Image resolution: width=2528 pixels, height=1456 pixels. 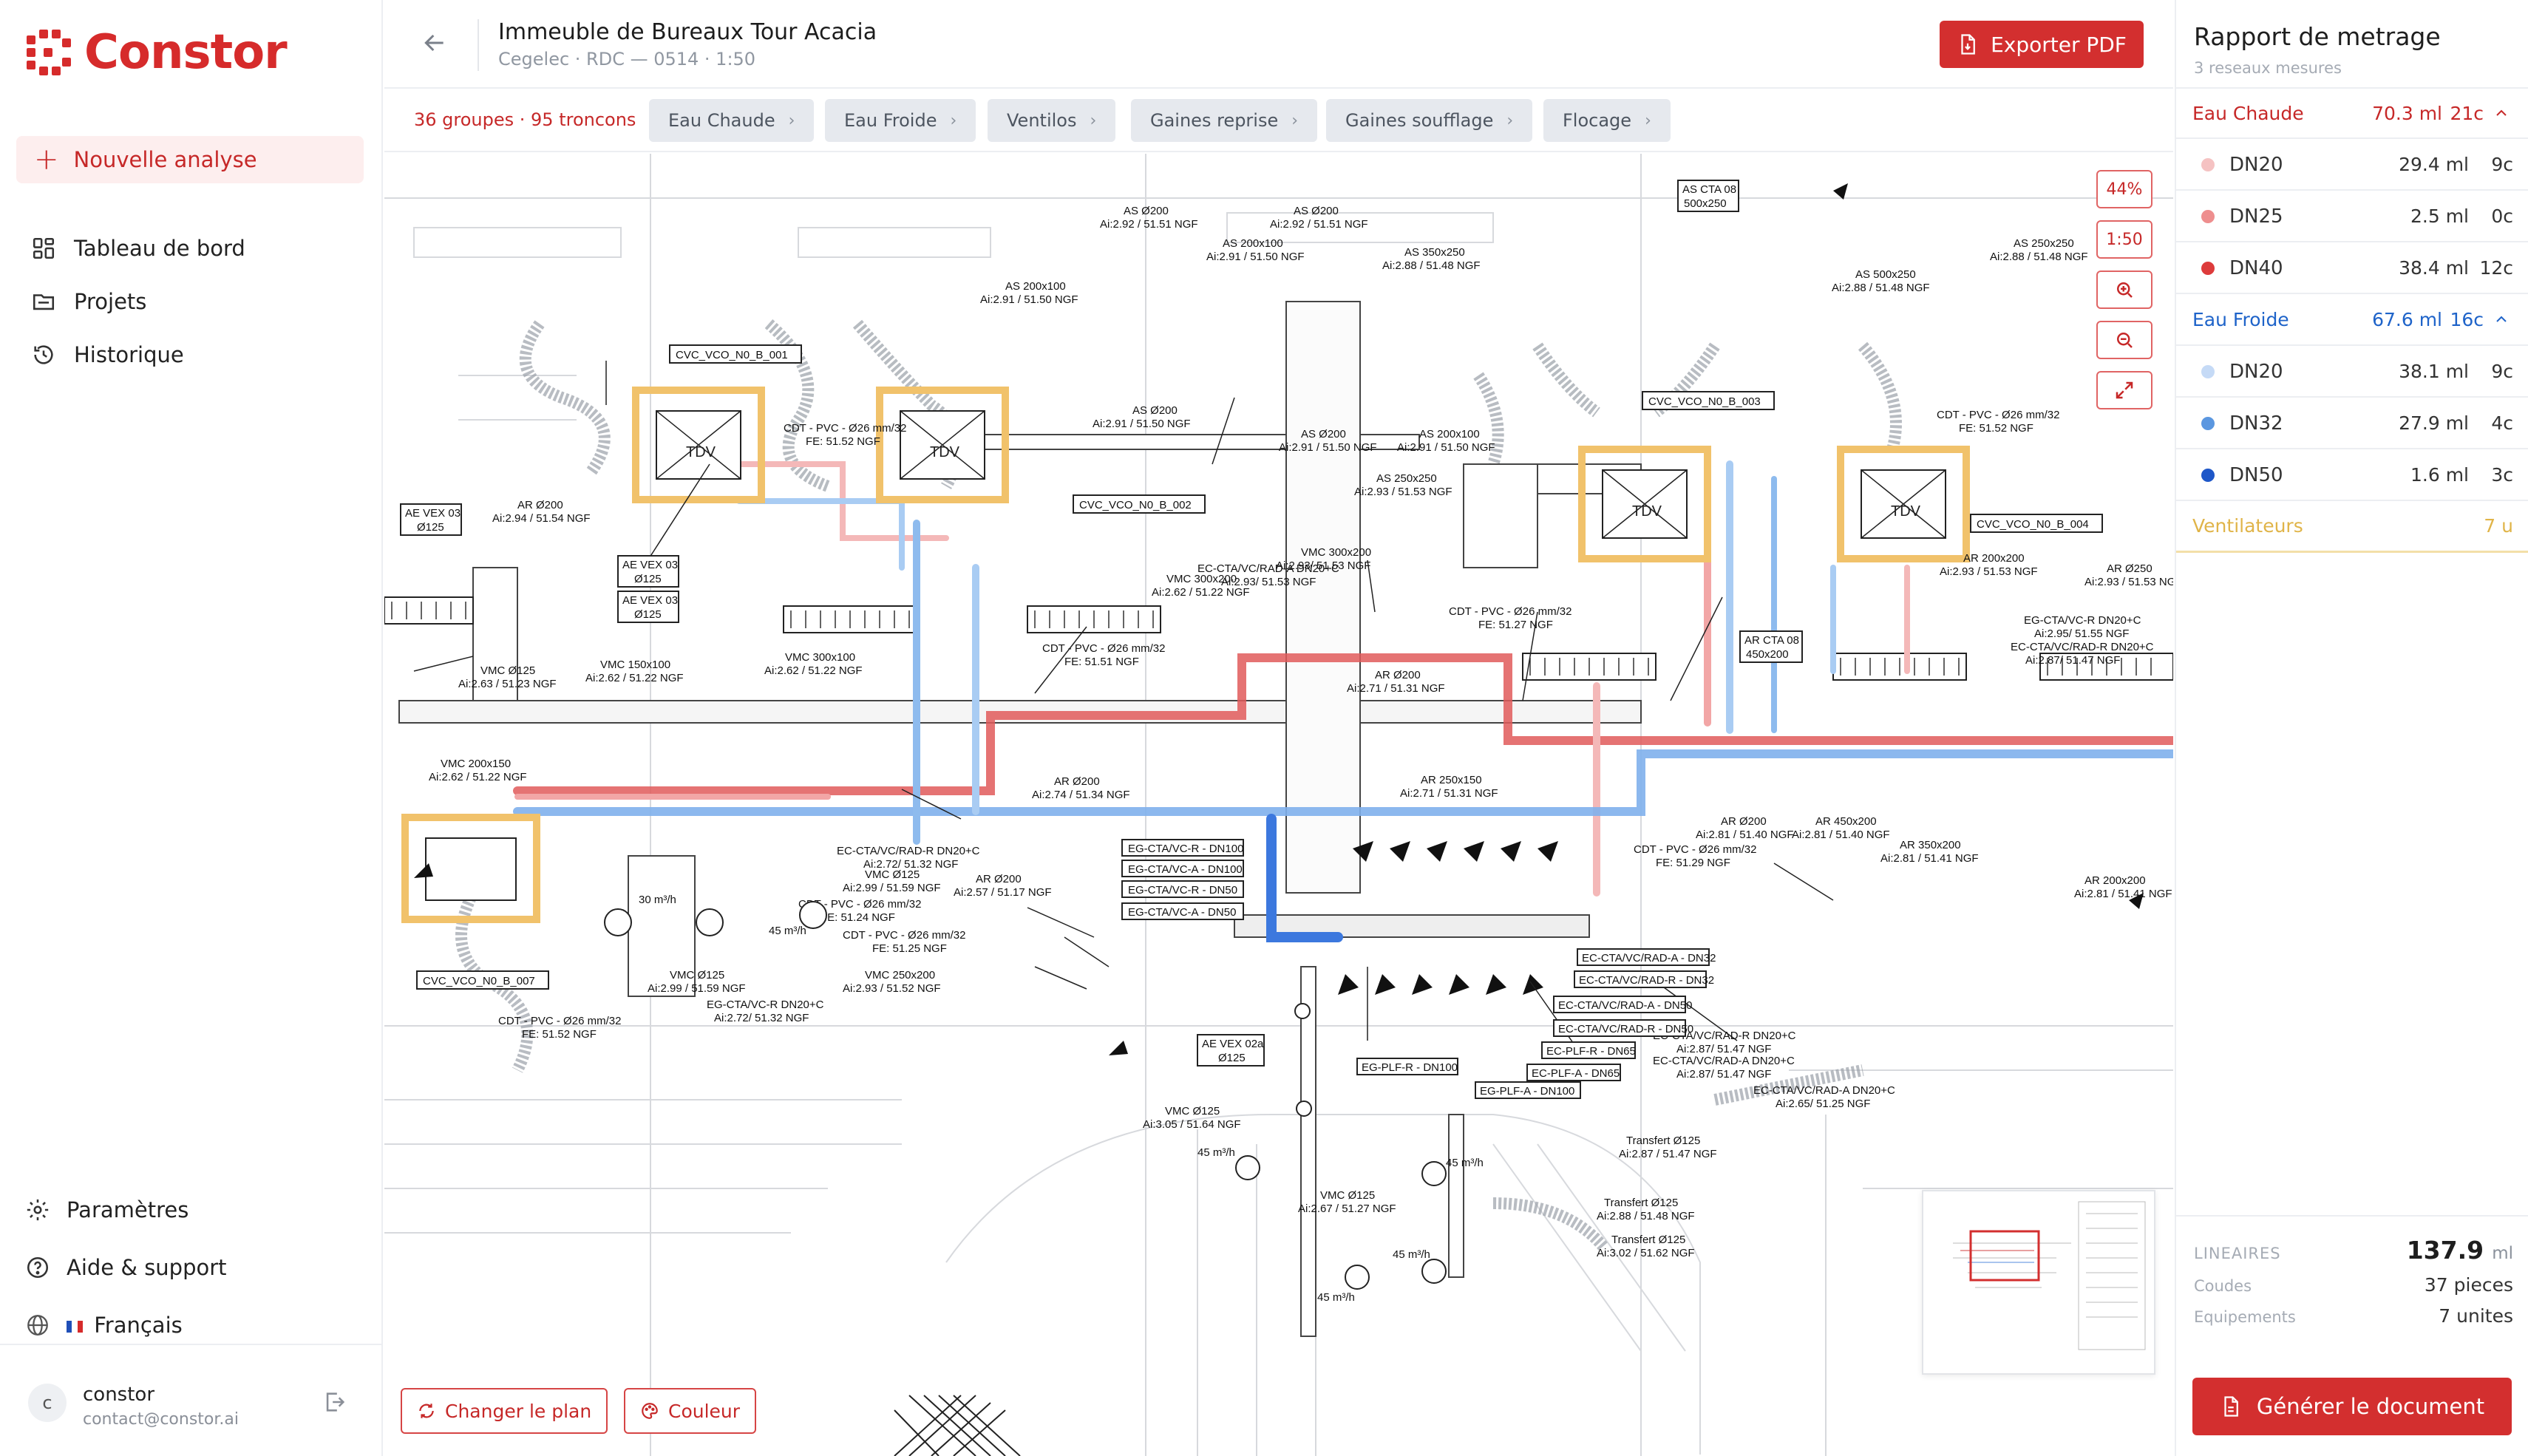 I want to click on as-200x100-label: AS 200x100, so click(x=1450, y=434).